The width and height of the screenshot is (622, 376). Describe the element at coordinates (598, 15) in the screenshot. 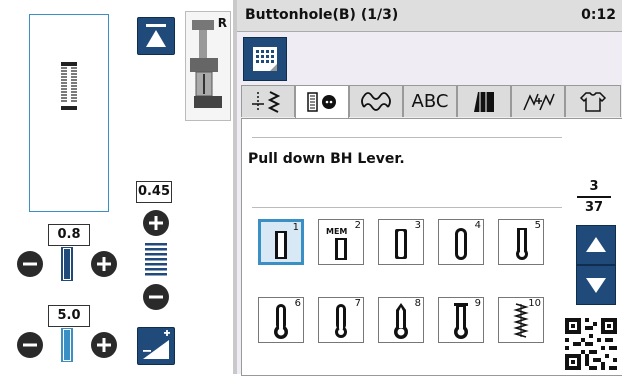

I see `clock: 0:12` at that location.